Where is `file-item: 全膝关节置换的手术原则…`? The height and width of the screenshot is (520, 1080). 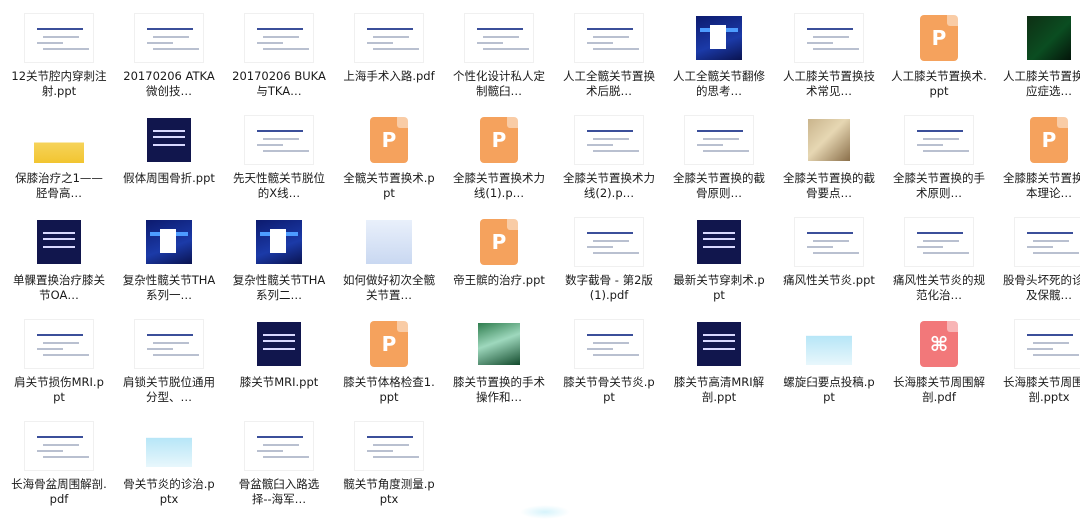
file-item: 全膝关节置换的手术原则… is located at coordinates (939, 163).